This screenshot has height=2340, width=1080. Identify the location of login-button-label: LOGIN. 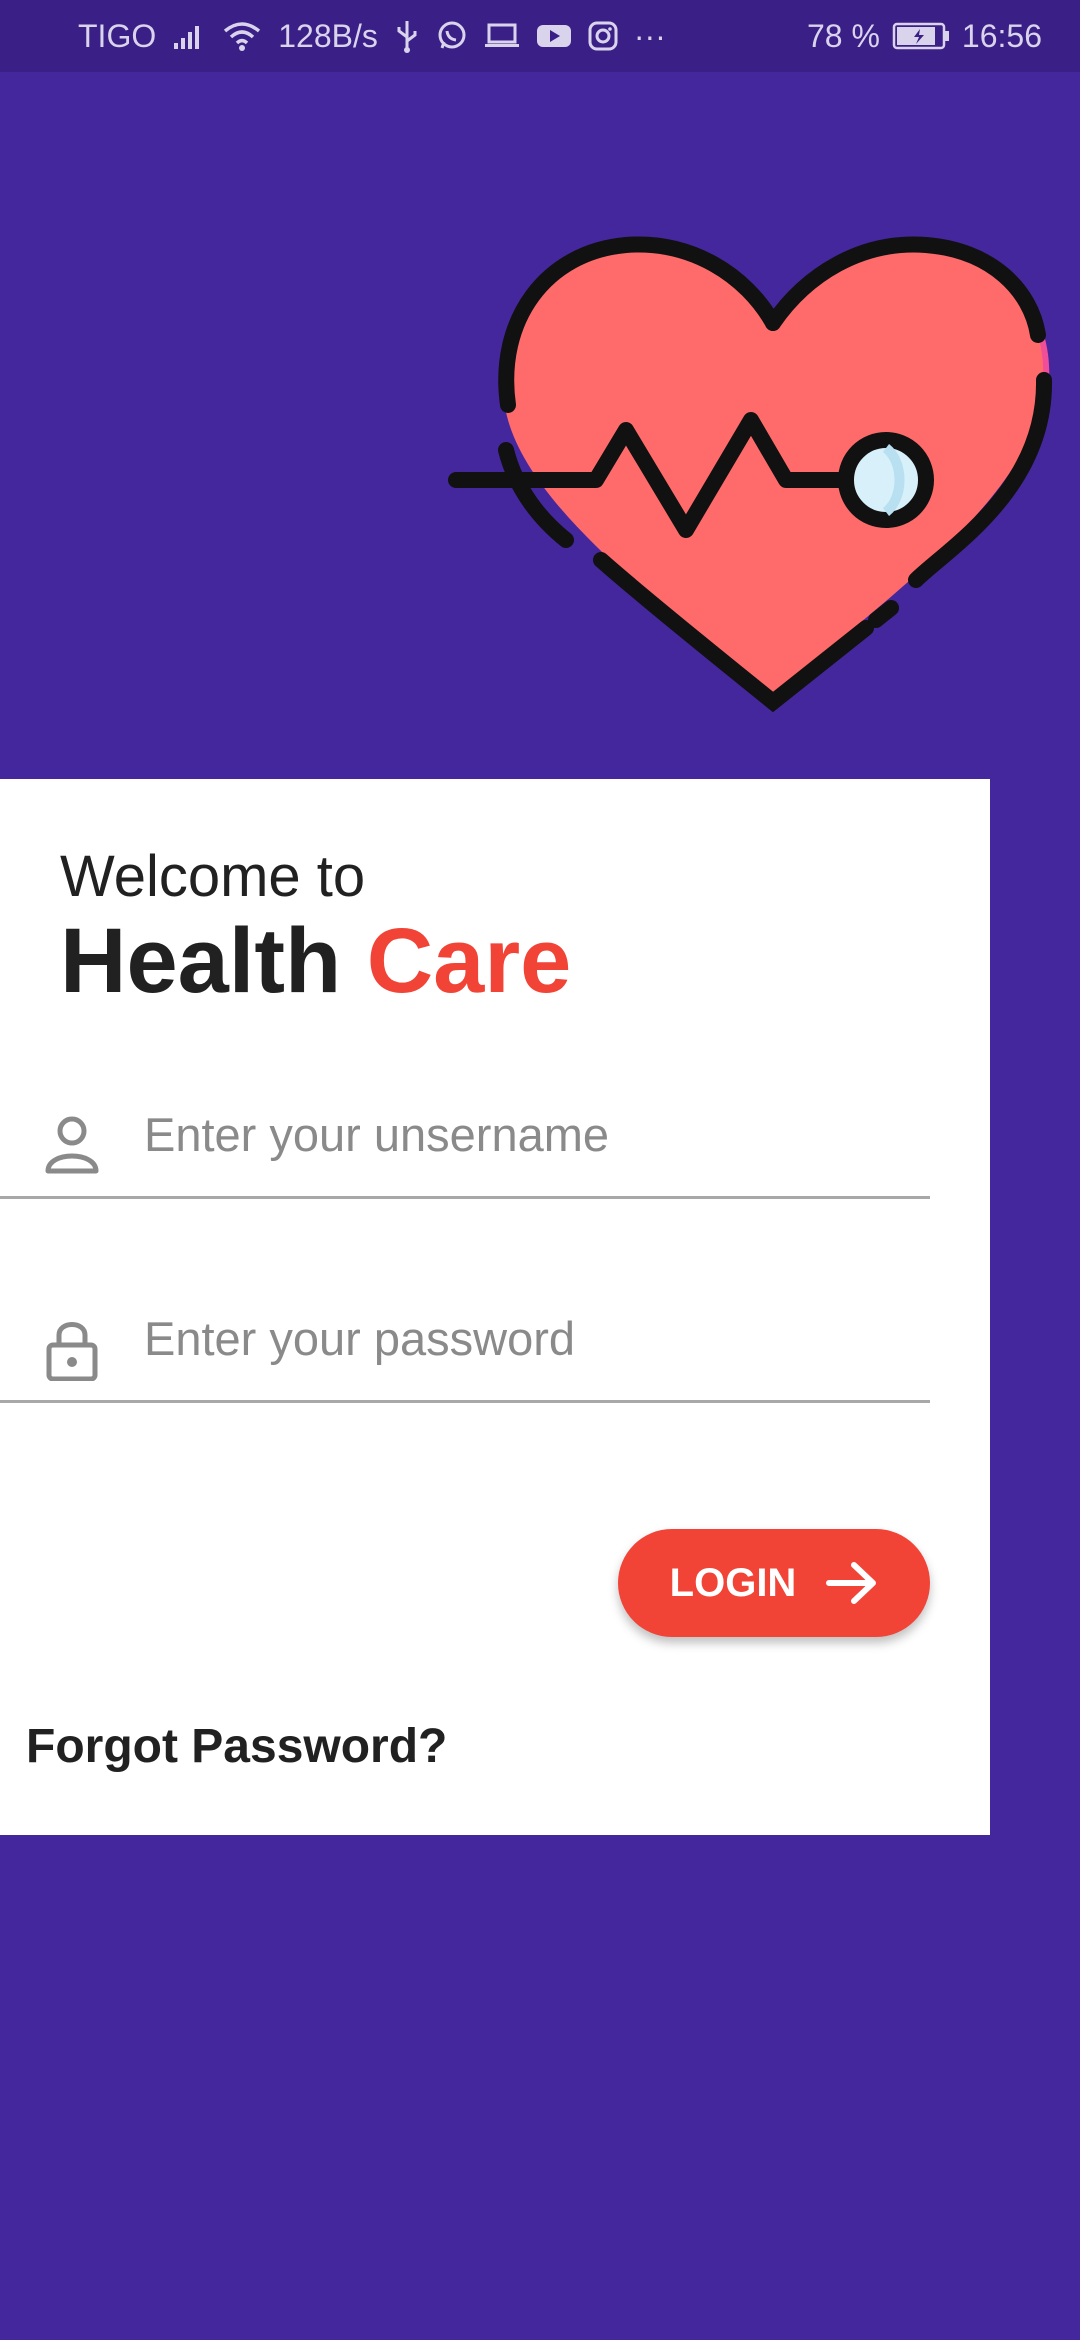
(733, 1582).